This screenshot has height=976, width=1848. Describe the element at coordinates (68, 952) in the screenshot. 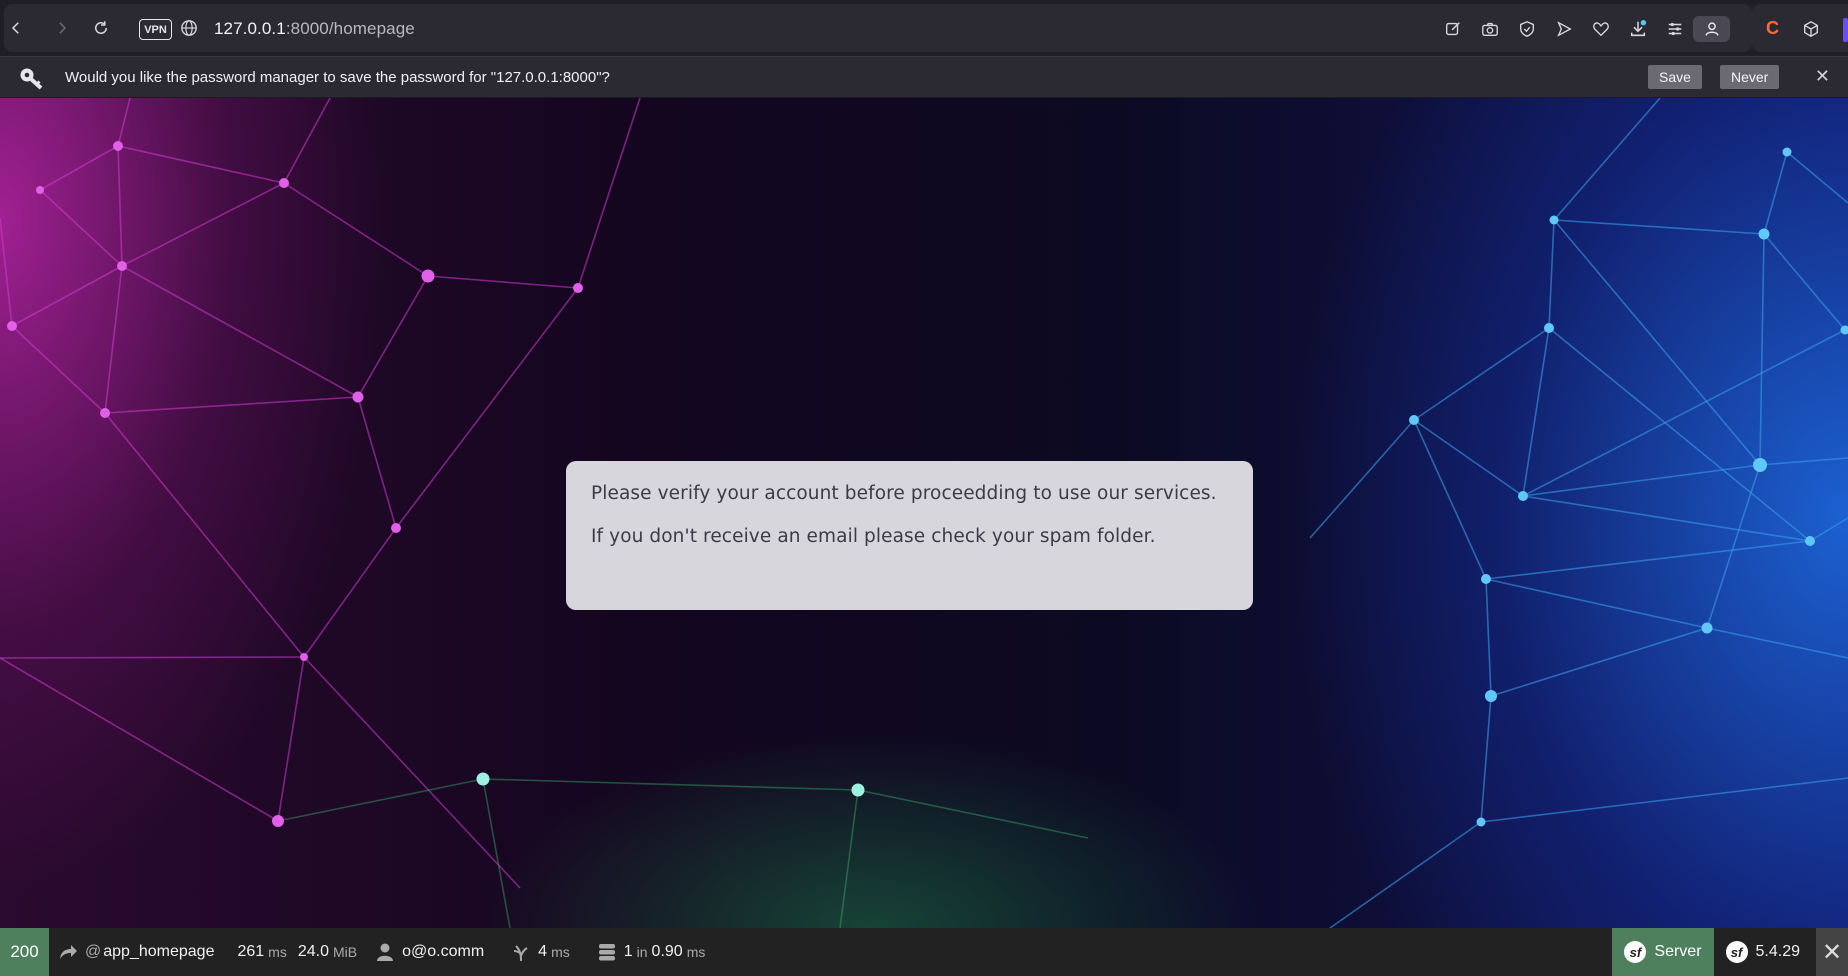

I see `route-arrow-icon` at that location.